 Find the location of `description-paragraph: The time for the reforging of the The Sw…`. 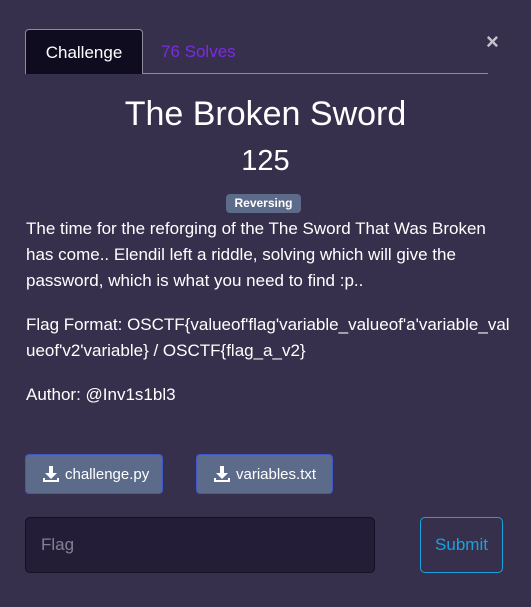

description-paragraph: The time for the reforging of the The Sw… is located at coordinates (268, 255).